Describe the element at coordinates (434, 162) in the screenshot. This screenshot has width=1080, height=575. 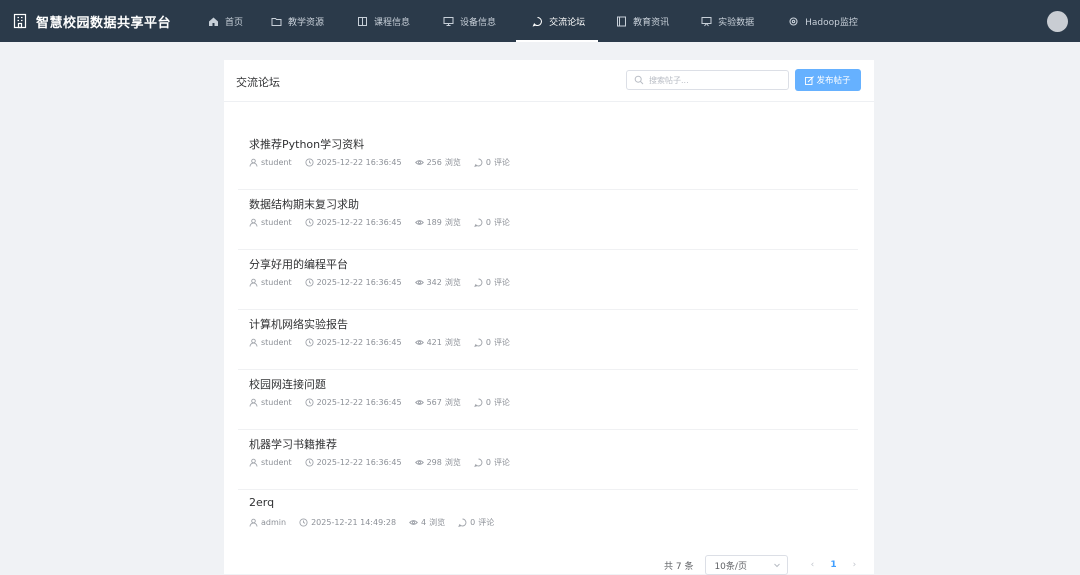
I see `views-count: 256` at that location.